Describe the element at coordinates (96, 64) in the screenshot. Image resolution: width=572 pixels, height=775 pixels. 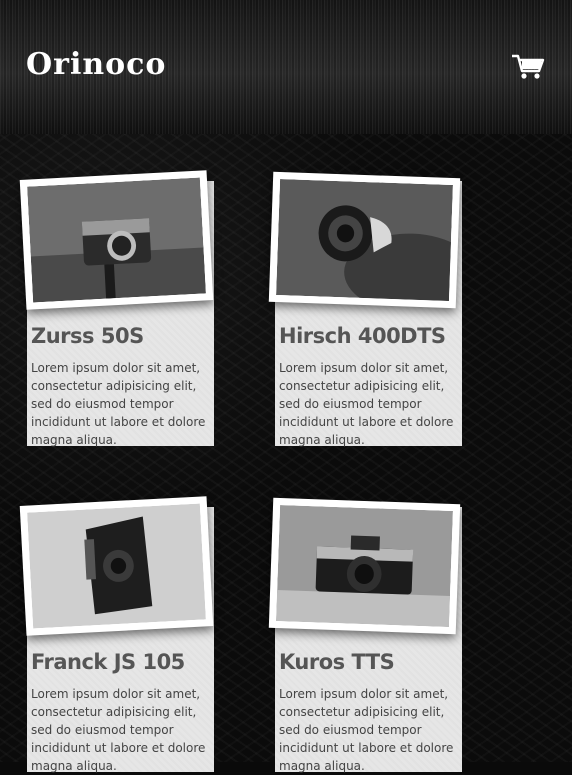
I see `site-logo: Orinoco` at that location.